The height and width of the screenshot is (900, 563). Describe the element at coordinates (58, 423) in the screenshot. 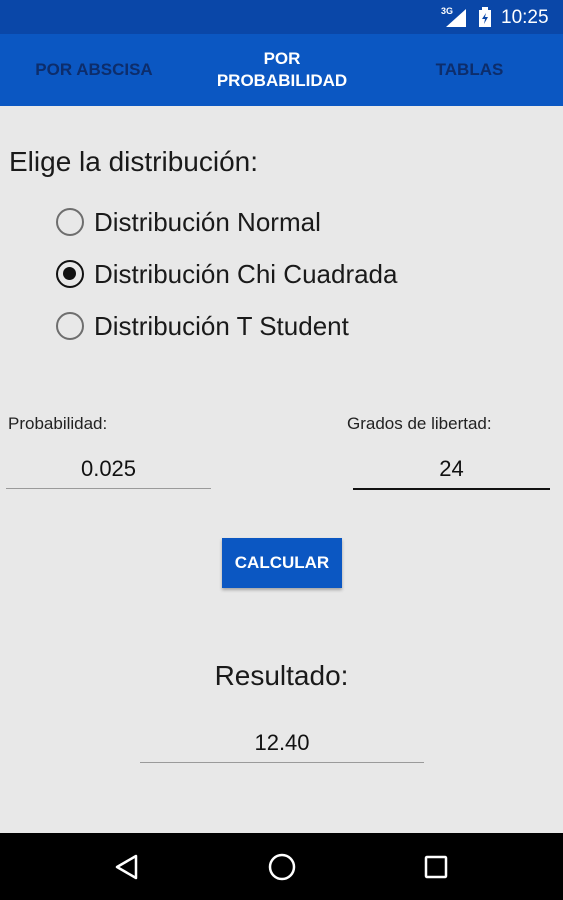

I see `probability-label: Probabilidad:` at that location.